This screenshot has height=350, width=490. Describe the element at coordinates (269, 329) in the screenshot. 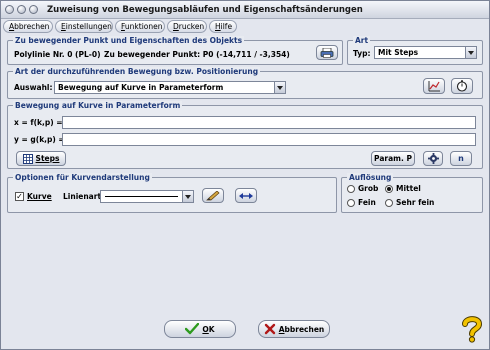

I see `cancel-x-icon` at that location.